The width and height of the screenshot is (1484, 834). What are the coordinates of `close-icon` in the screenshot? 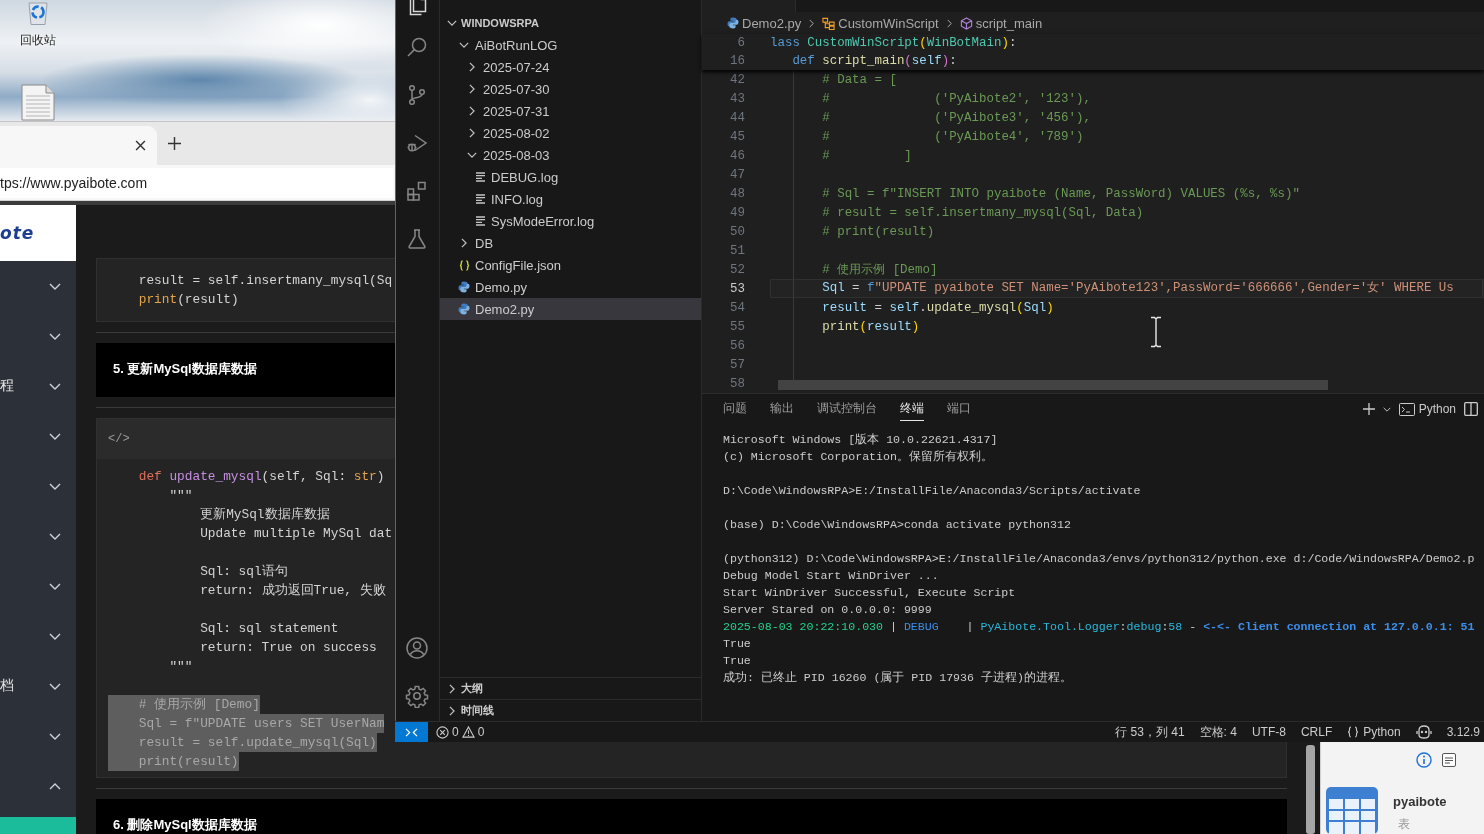 It's located at (140, 145).